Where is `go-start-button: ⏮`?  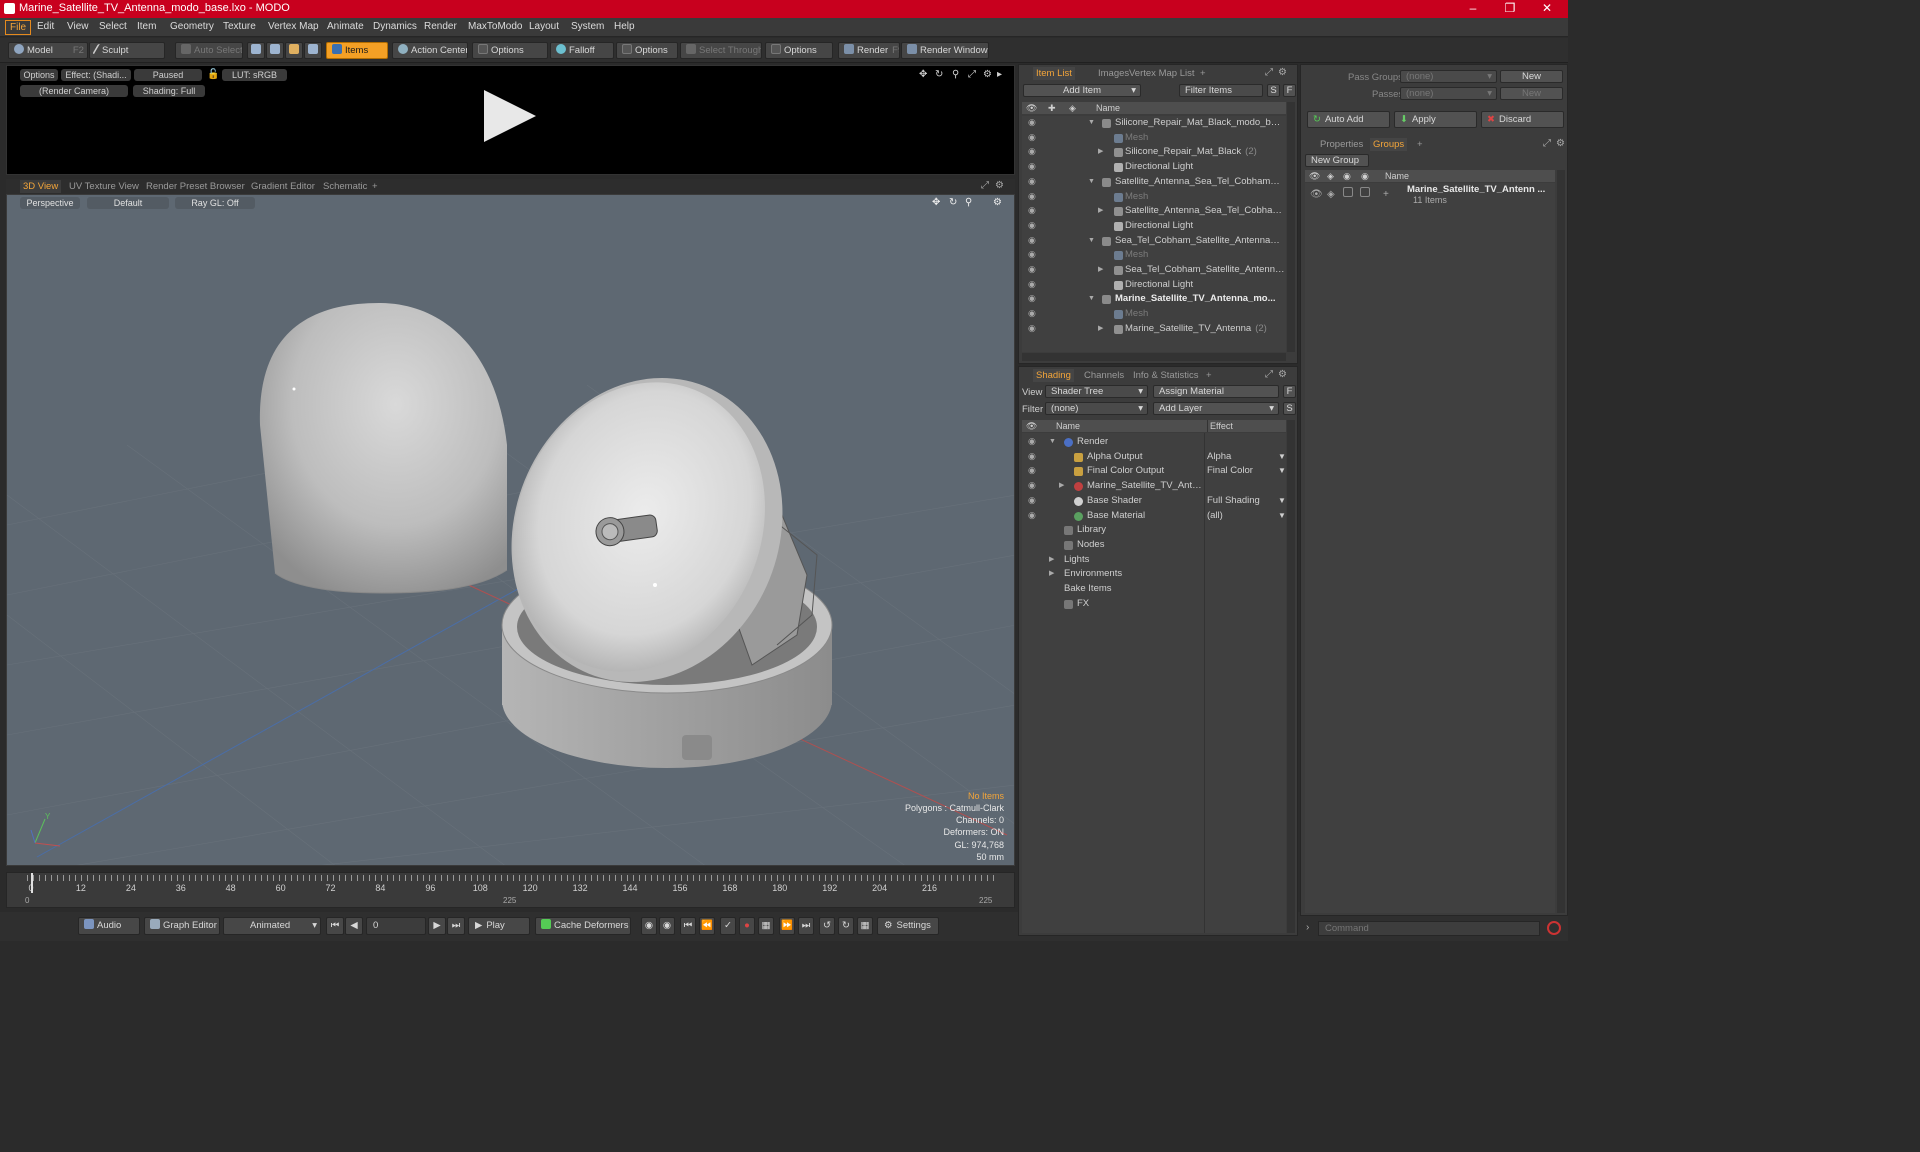 go-start-button: ⏮ is located at coordinates (335, 926).